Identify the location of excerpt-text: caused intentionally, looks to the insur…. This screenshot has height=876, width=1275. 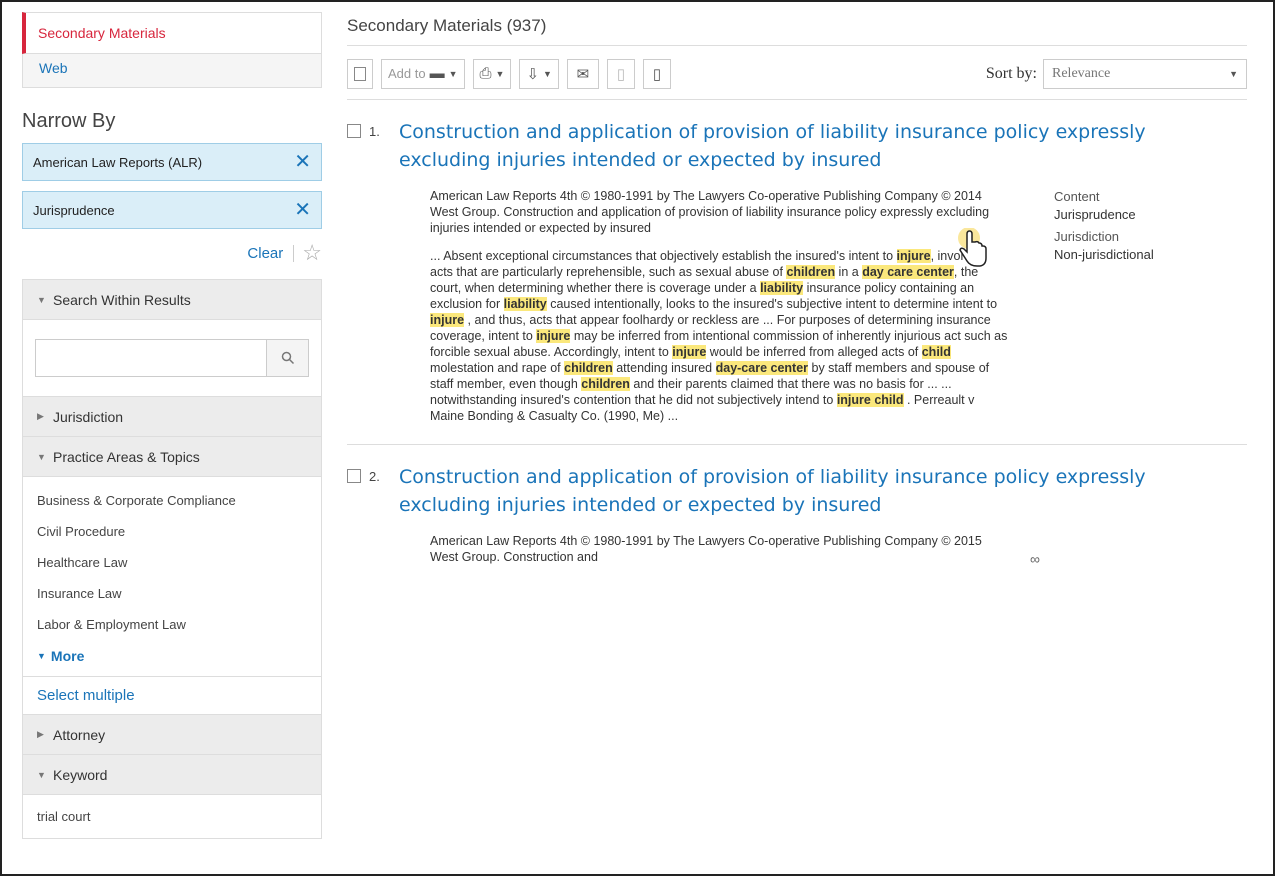
(772, 304).